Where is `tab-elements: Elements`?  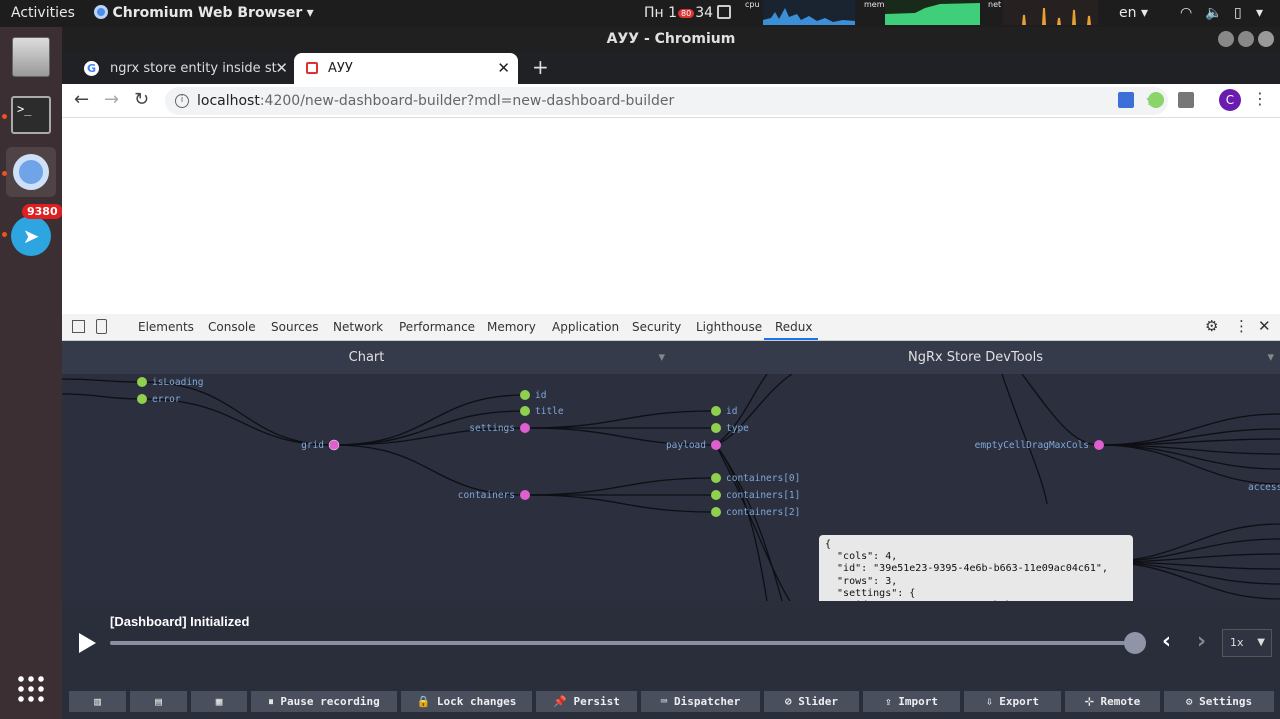 tab-elements: Elements is located at coordinates (166, 327).